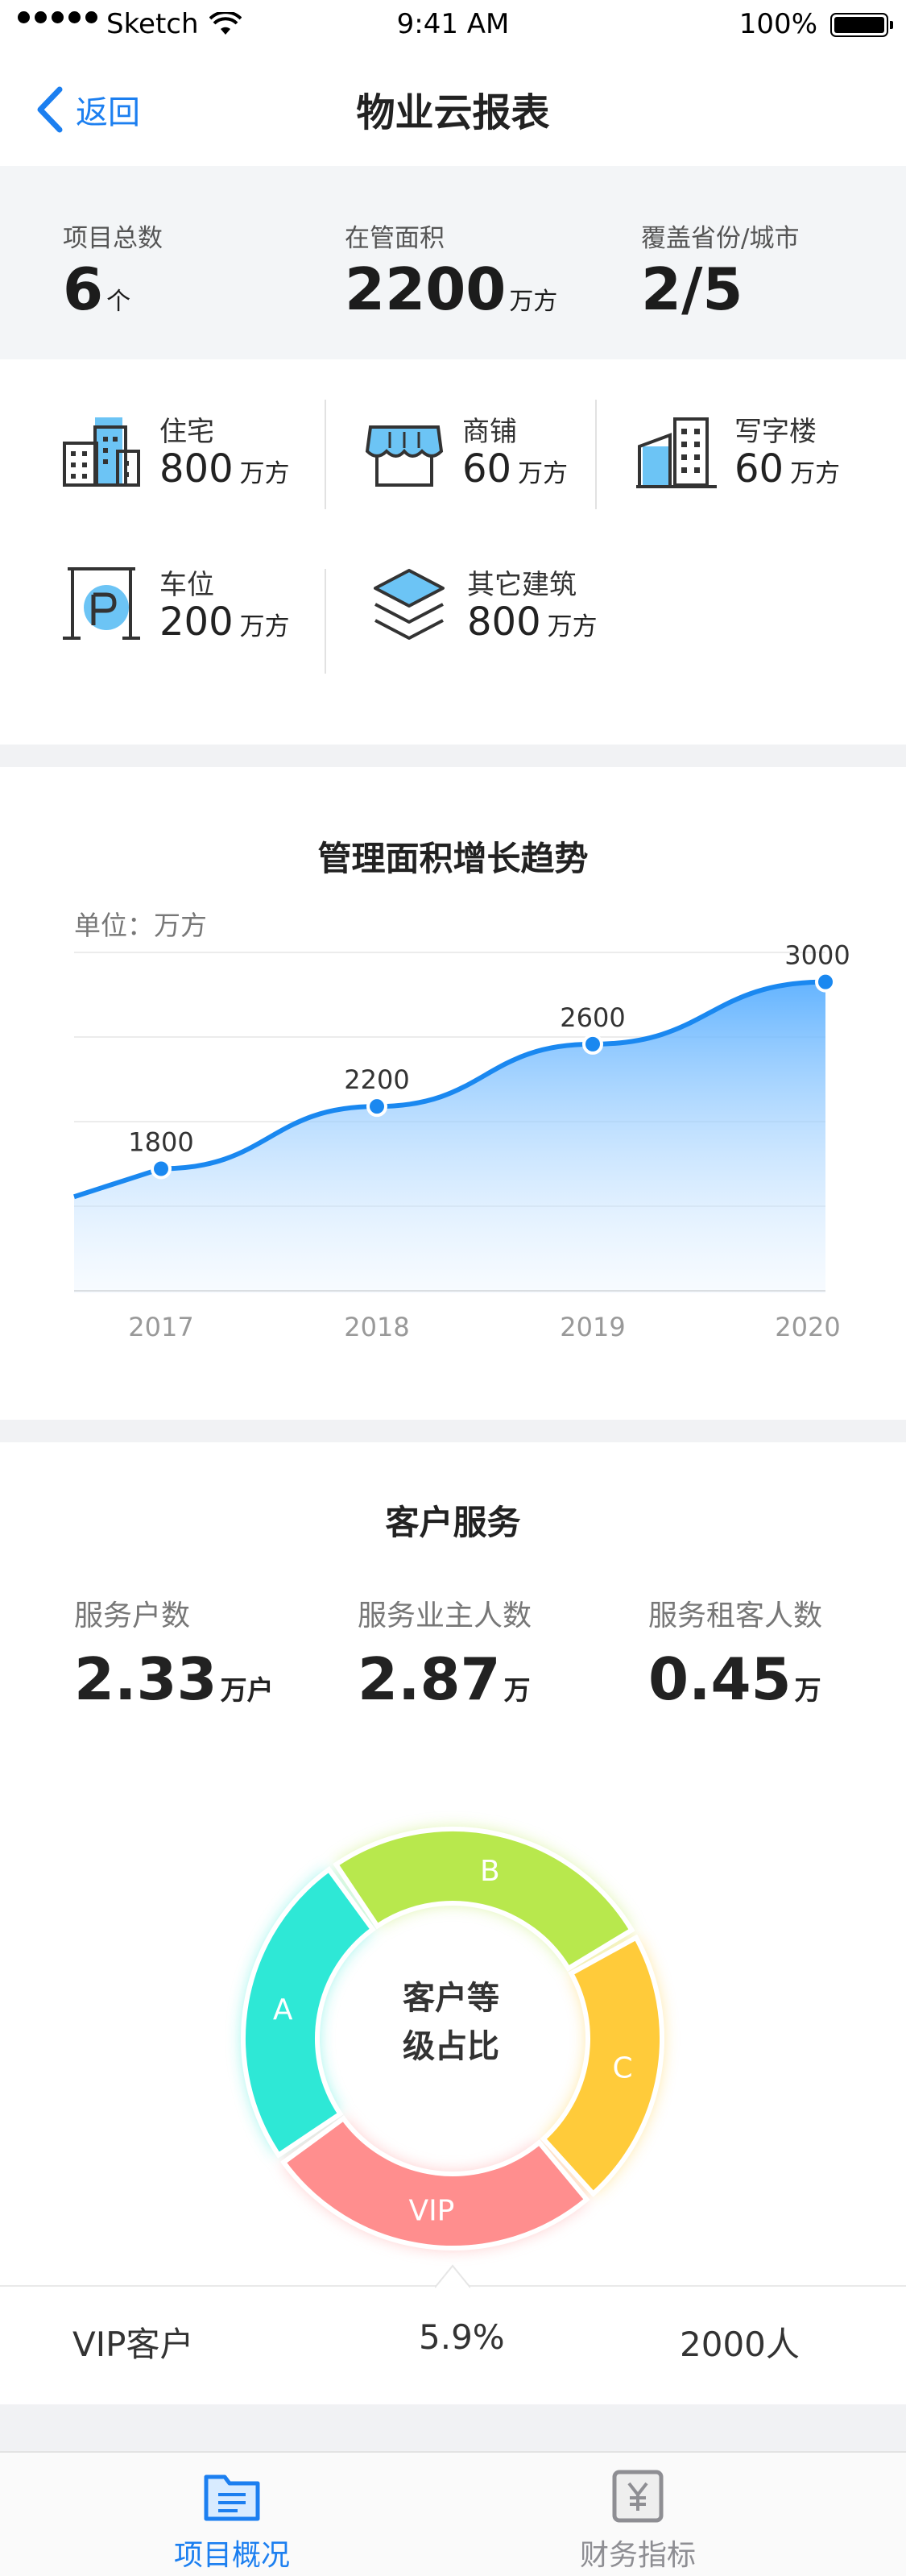 The image size is (906, 2576). Describe the element at coordinates (490, 432) in the screenshot. I see `category-label: 商铺` at that location.